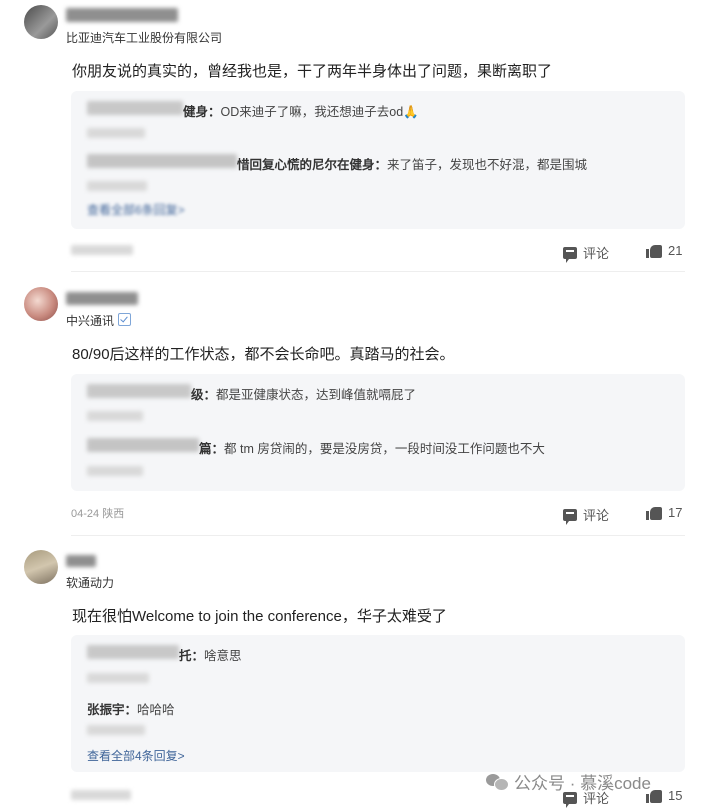  Describe the element at coordinates (664, 795) in the screenshot. I see `like-button: 15` at that location.